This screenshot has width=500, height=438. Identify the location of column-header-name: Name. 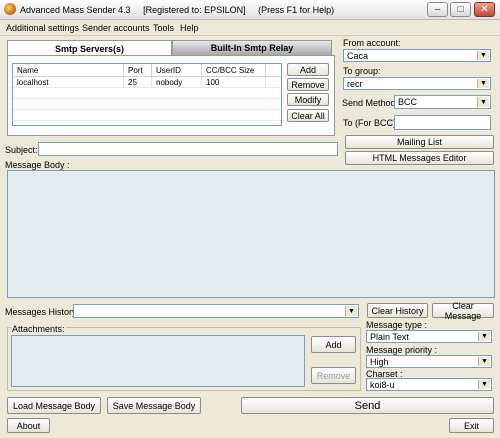
(68, 70).